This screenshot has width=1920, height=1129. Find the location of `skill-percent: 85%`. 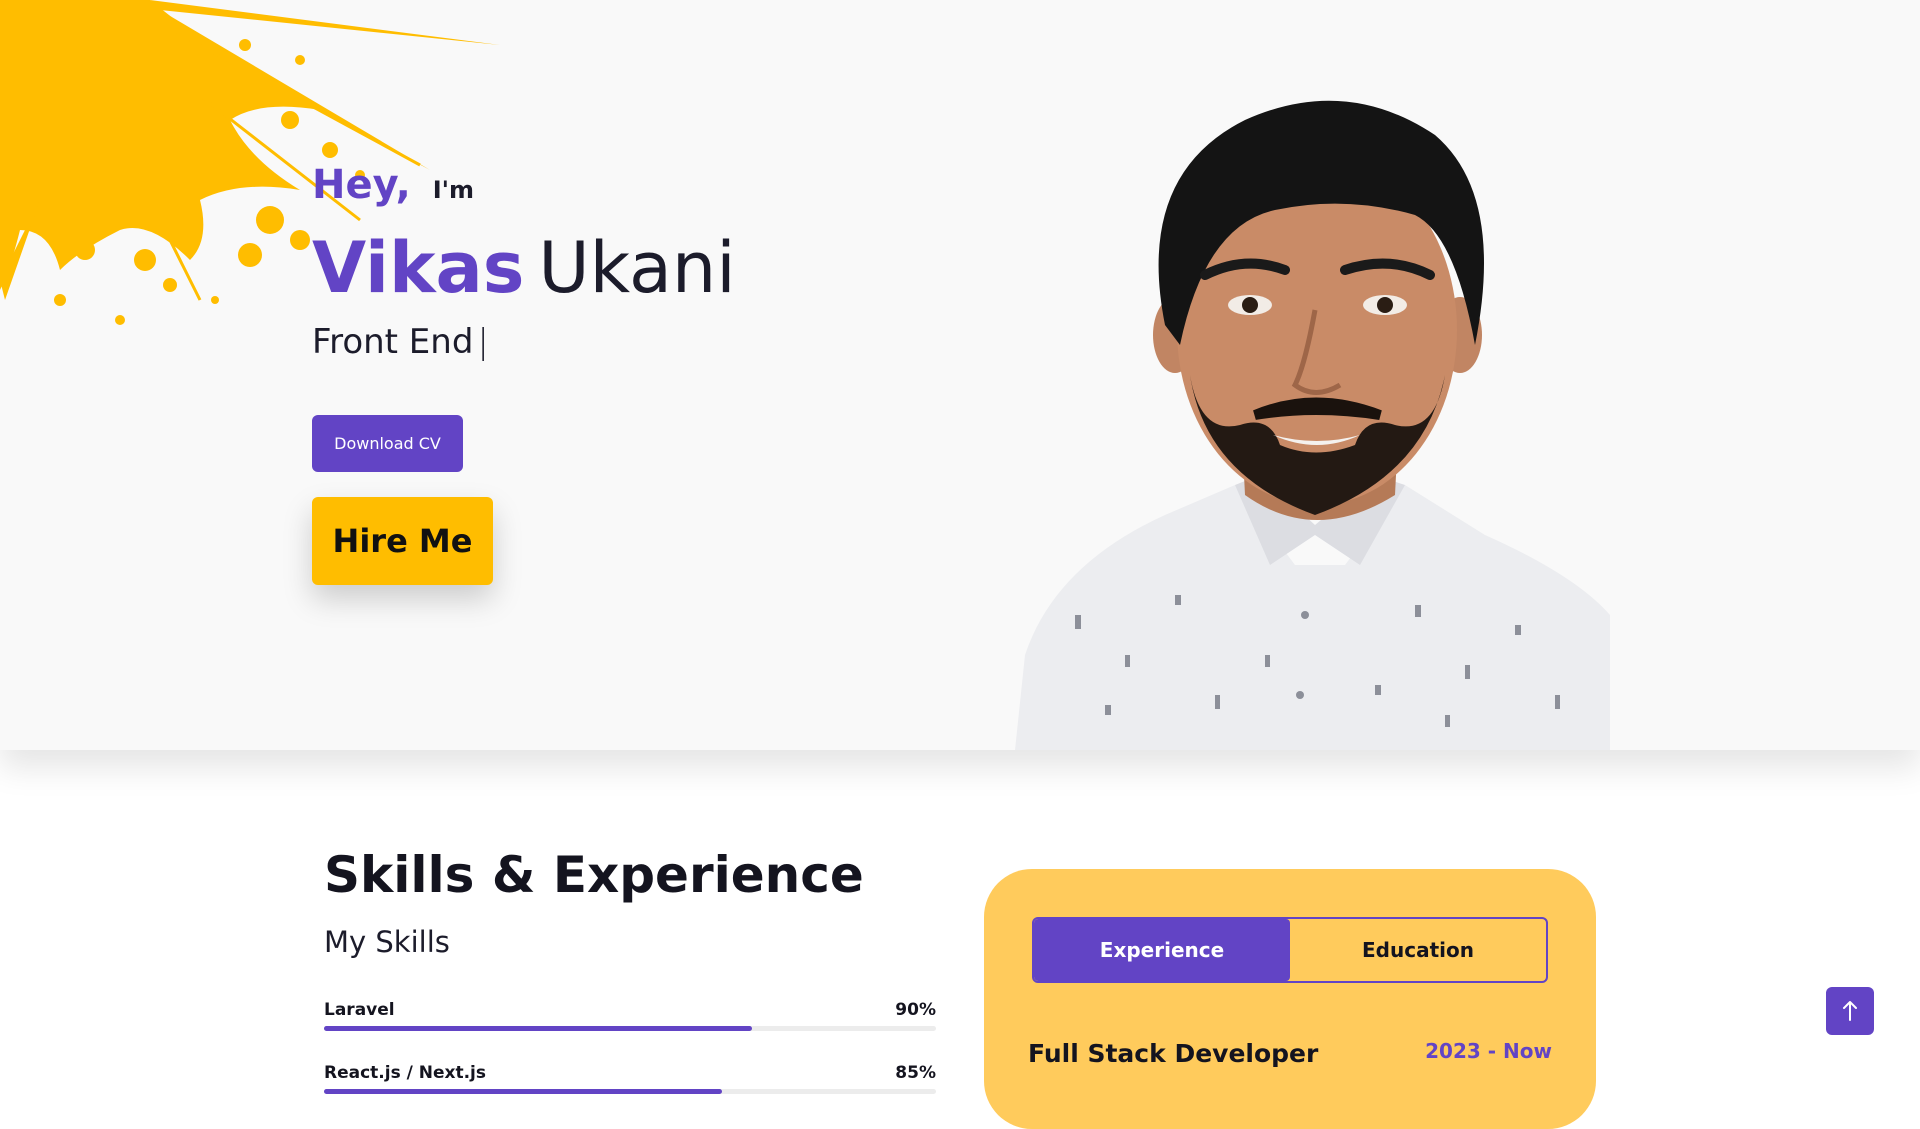

skill-percent: 85% is located at coordinates (915, 1073).